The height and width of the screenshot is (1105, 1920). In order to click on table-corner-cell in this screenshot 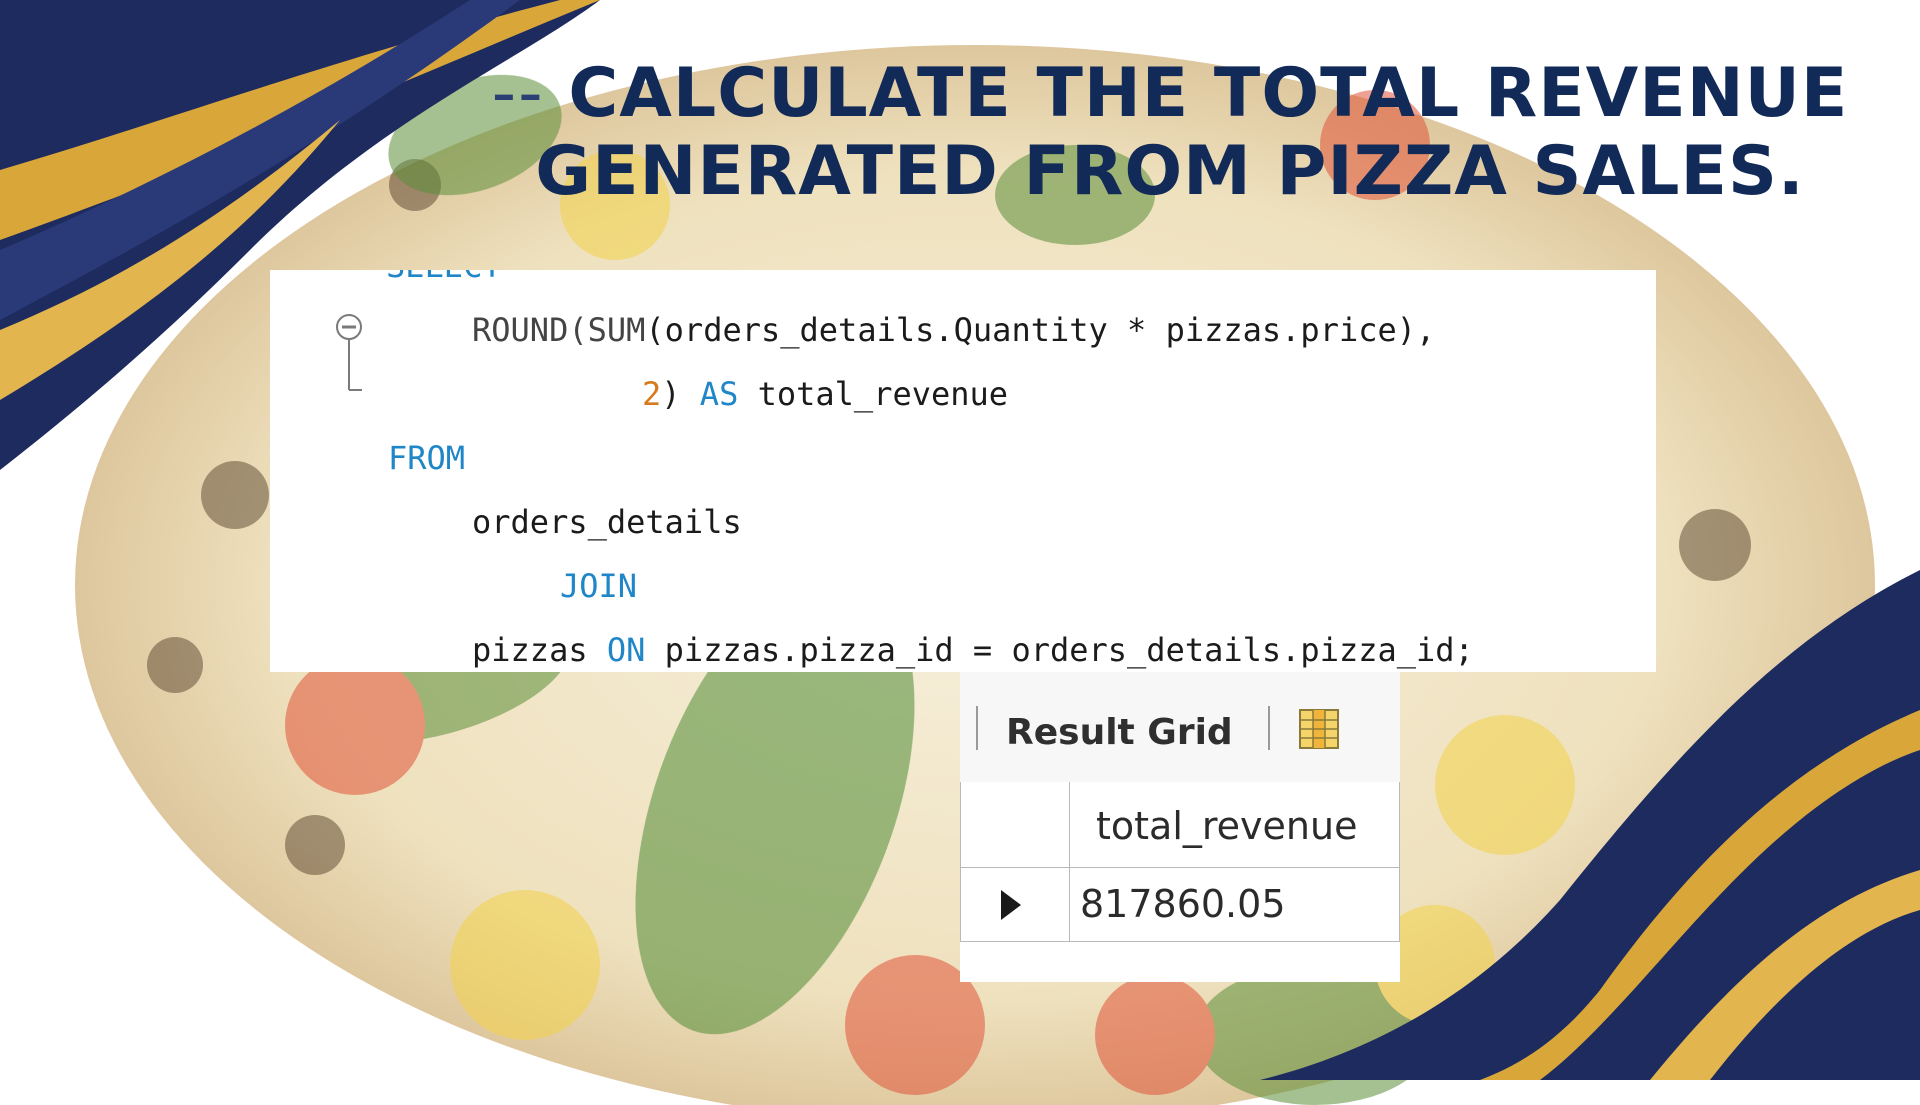, I will do `click(1015, 825)`.